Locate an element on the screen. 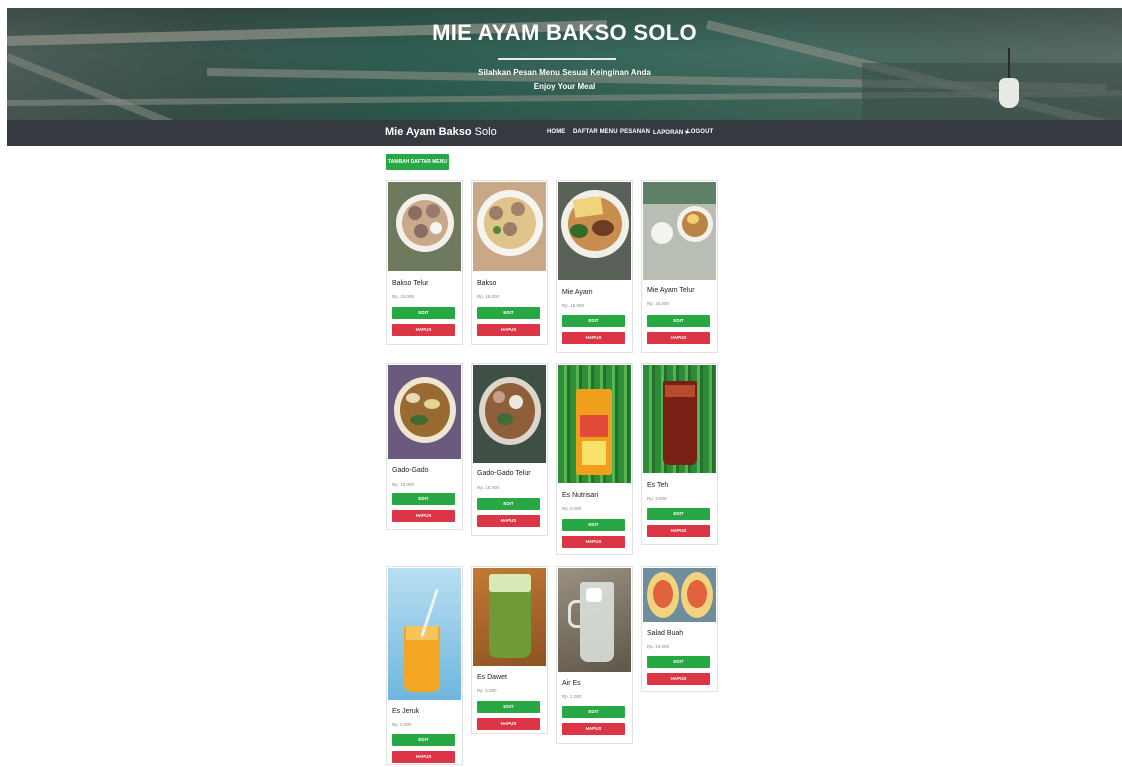 This screenshot has height=767, width=1122. menu-card: Air Es Rp. 1.000 EDIT HAPUS is located at coordinates (594, 655).